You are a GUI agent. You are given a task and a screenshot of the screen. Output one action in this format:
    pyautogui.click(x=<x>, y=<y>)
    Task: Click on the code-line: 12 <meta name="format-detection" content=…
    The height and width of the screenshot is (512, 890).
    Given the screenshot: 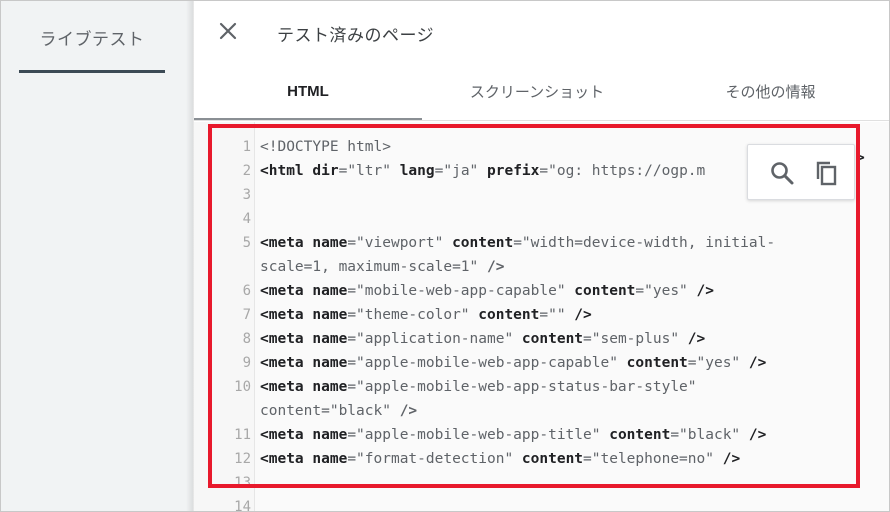 What is the action you would take?
    pyautogui.click(x=541, y=459)
    